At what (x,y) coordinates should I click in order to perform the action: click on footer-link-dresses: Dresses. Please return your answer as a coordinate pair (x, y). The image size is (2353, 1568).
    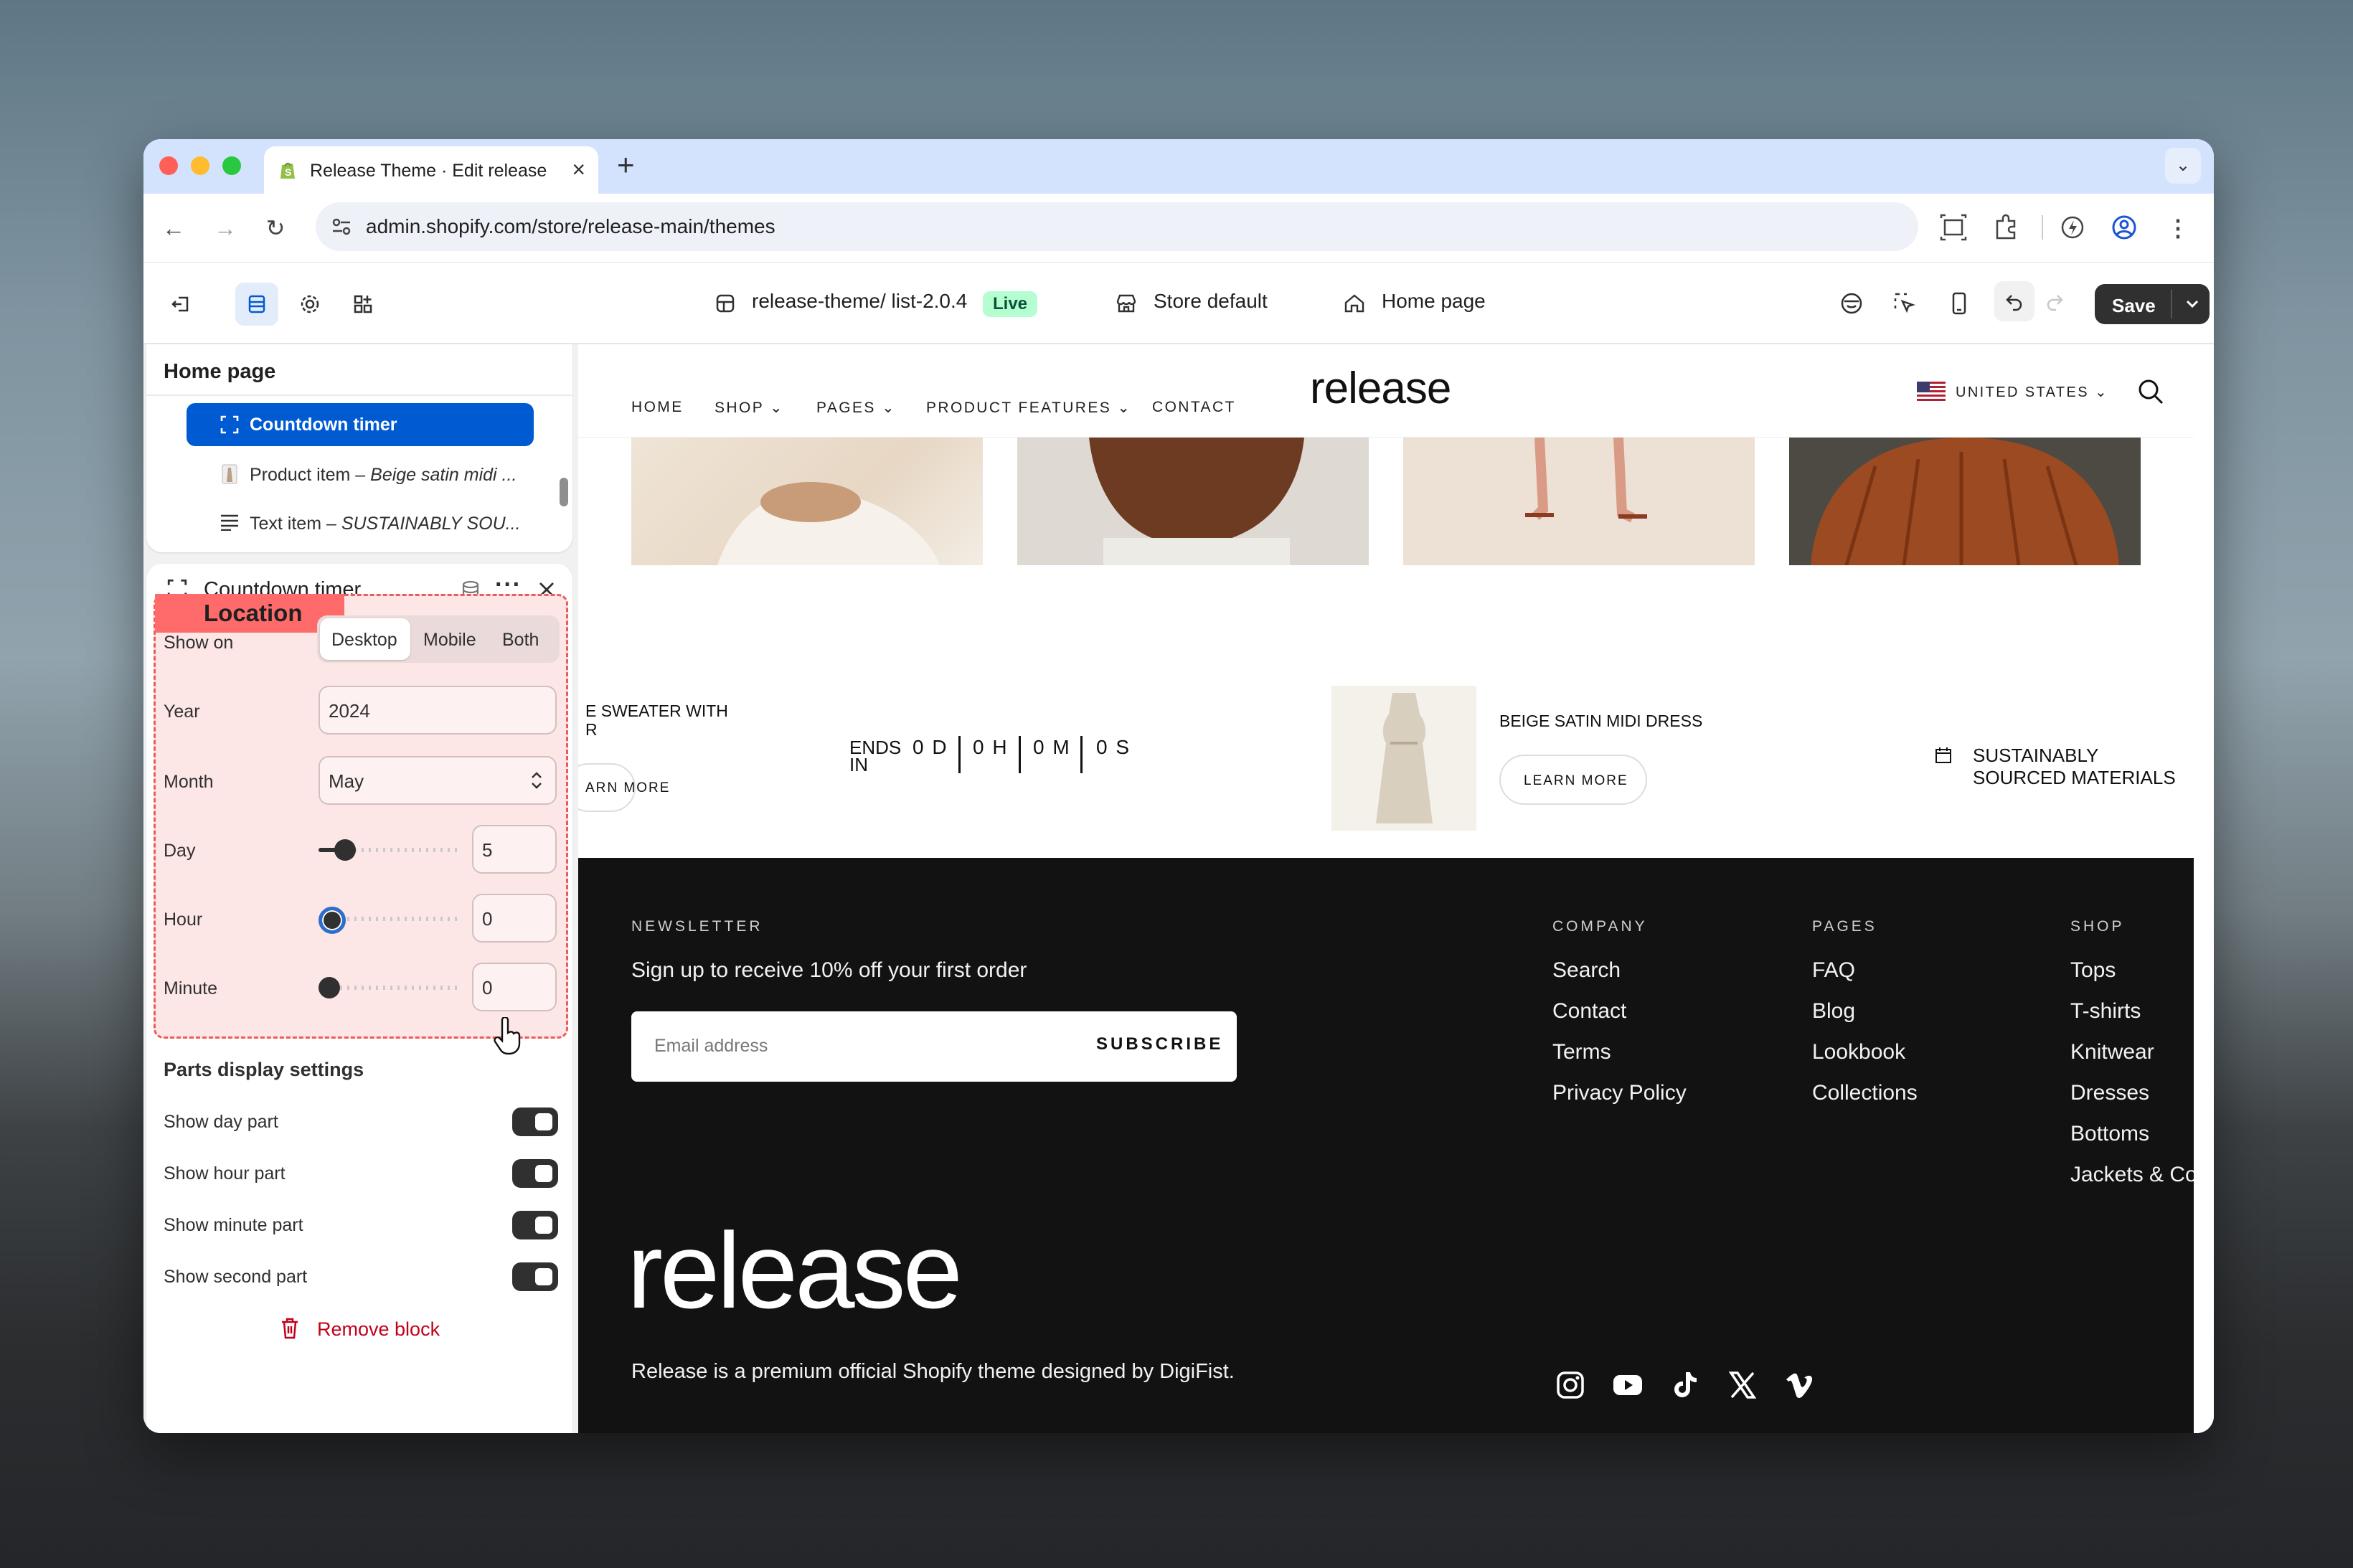
    Looking at the image, I should click on (2109, 1093).